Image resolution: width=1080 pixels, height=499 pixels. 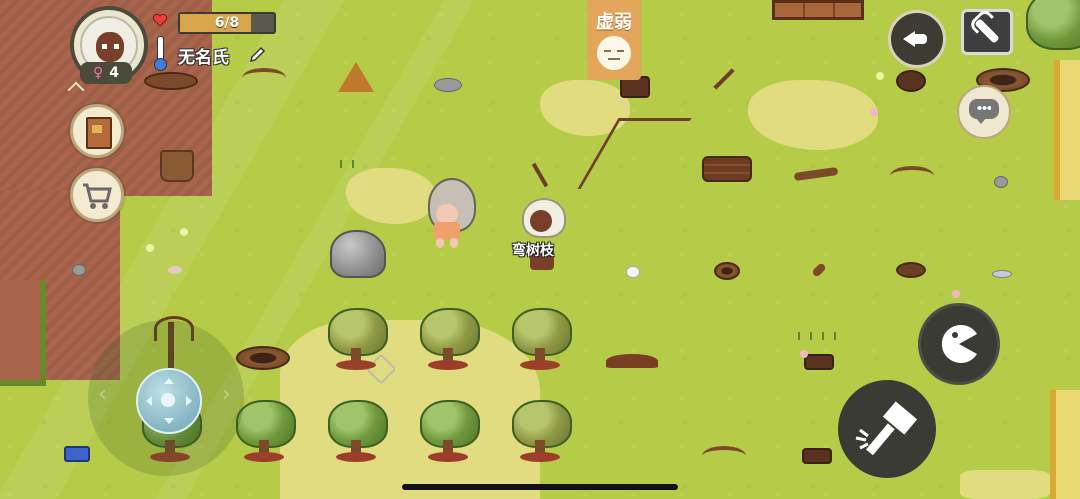 What do you see at coordinates (358, 254) in the screenshot?
I see `big-boulder` at bounding box center [358, 254].